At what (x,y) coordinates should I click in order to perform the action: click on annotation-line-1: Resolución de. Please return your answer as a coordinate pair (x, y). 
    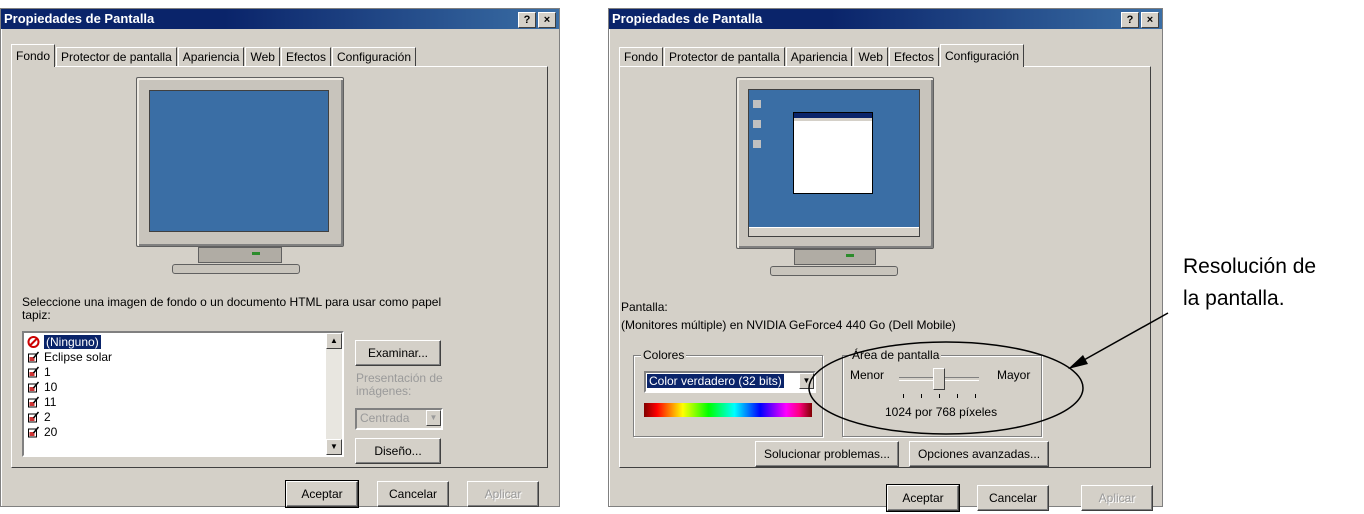
    Looking at the image, I should click on (1250, 266).